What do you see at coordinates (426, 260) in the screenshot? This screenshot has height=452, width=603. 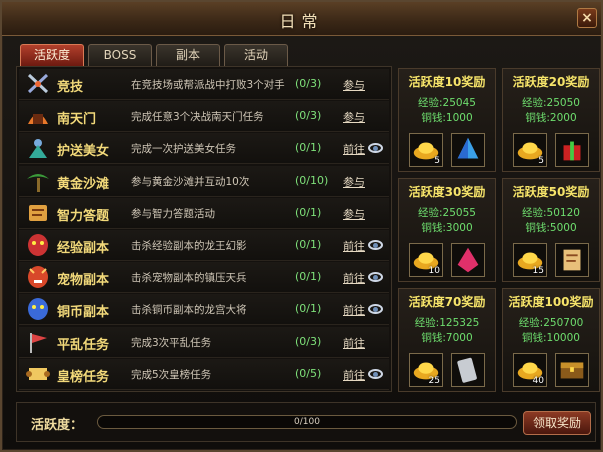 I see `reward-item-slot: 10` at bounding box center [426, 260].